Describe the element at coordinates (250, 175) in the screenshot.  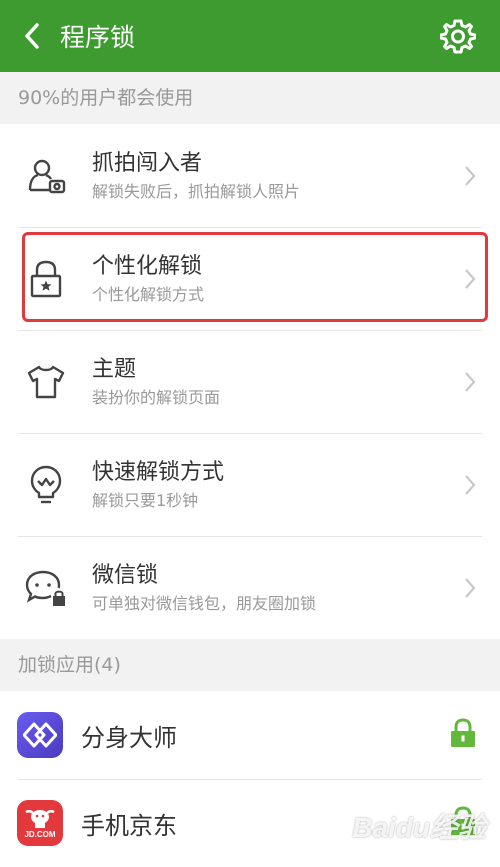
I see `list-item-intruder-capture: 抓拍闯入者 解锁失败后，抓拍解锁人照片` at that location.